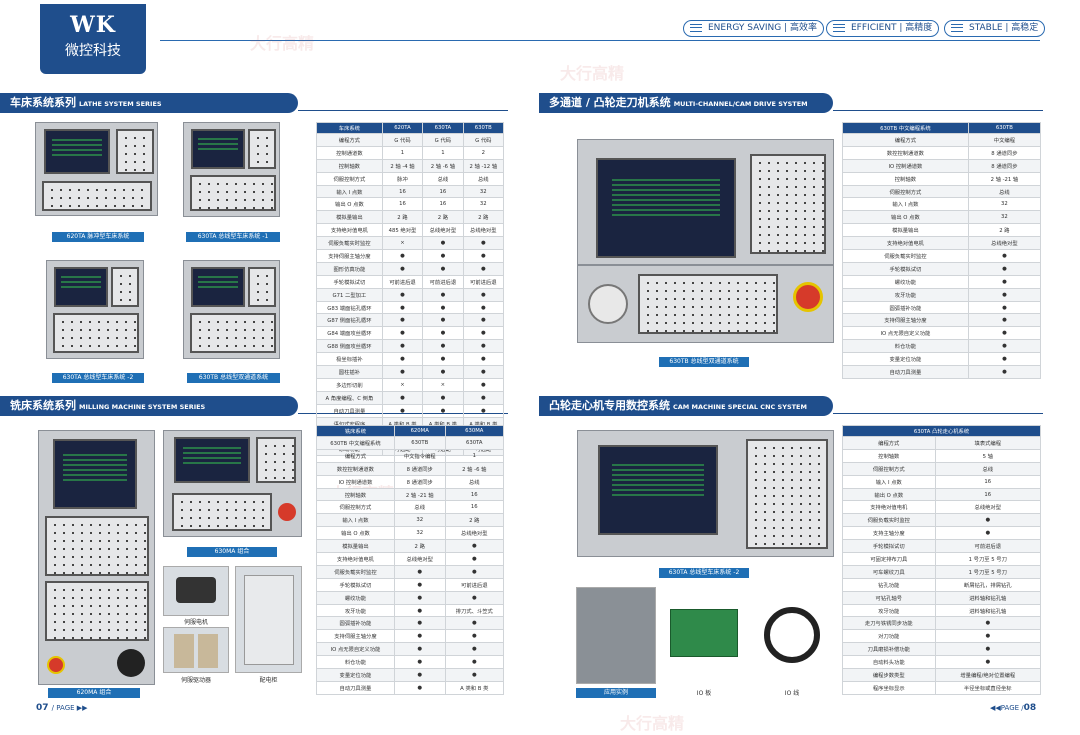  I want to click on table-cell: 增量编程/绝对位置编程, so click(988, 675).